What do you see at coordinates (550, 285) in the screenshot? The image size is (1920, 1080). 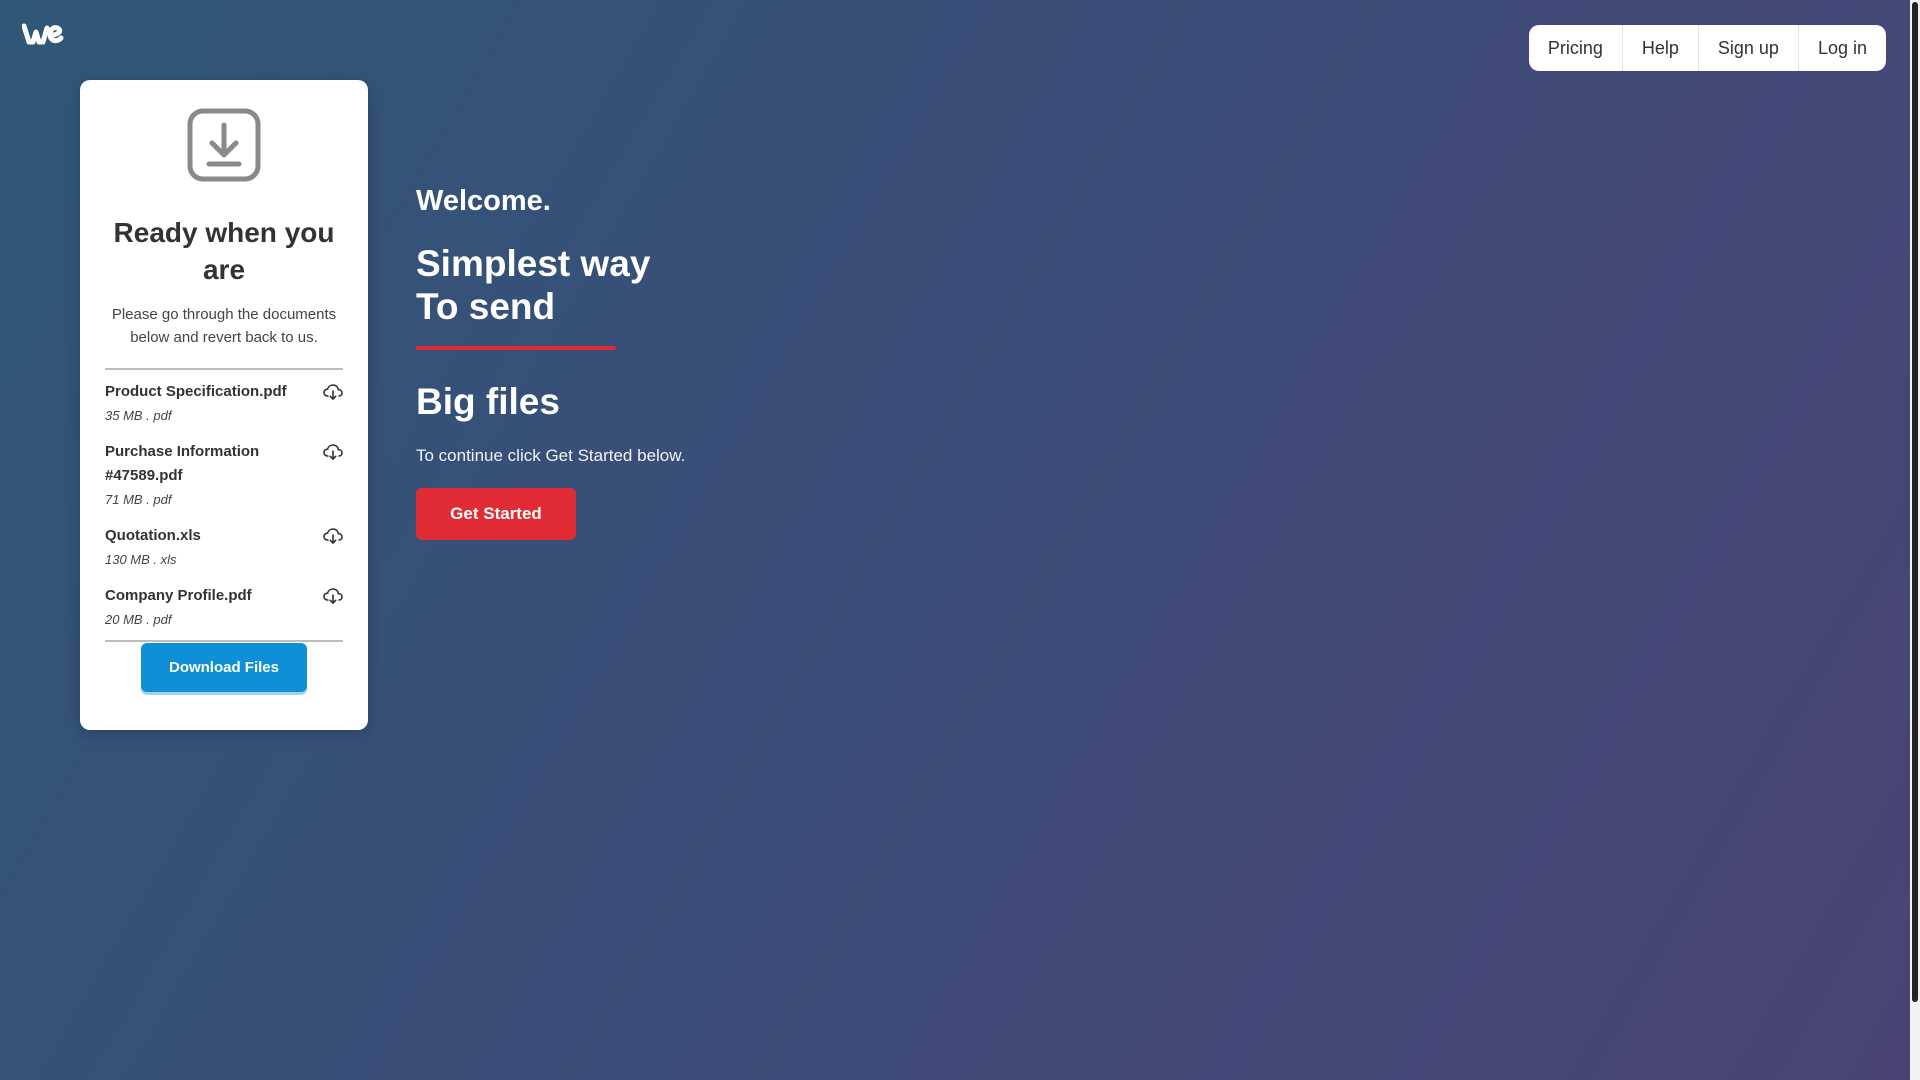 I see `headline: Simplest way To send` at bounding box center [550, 285].